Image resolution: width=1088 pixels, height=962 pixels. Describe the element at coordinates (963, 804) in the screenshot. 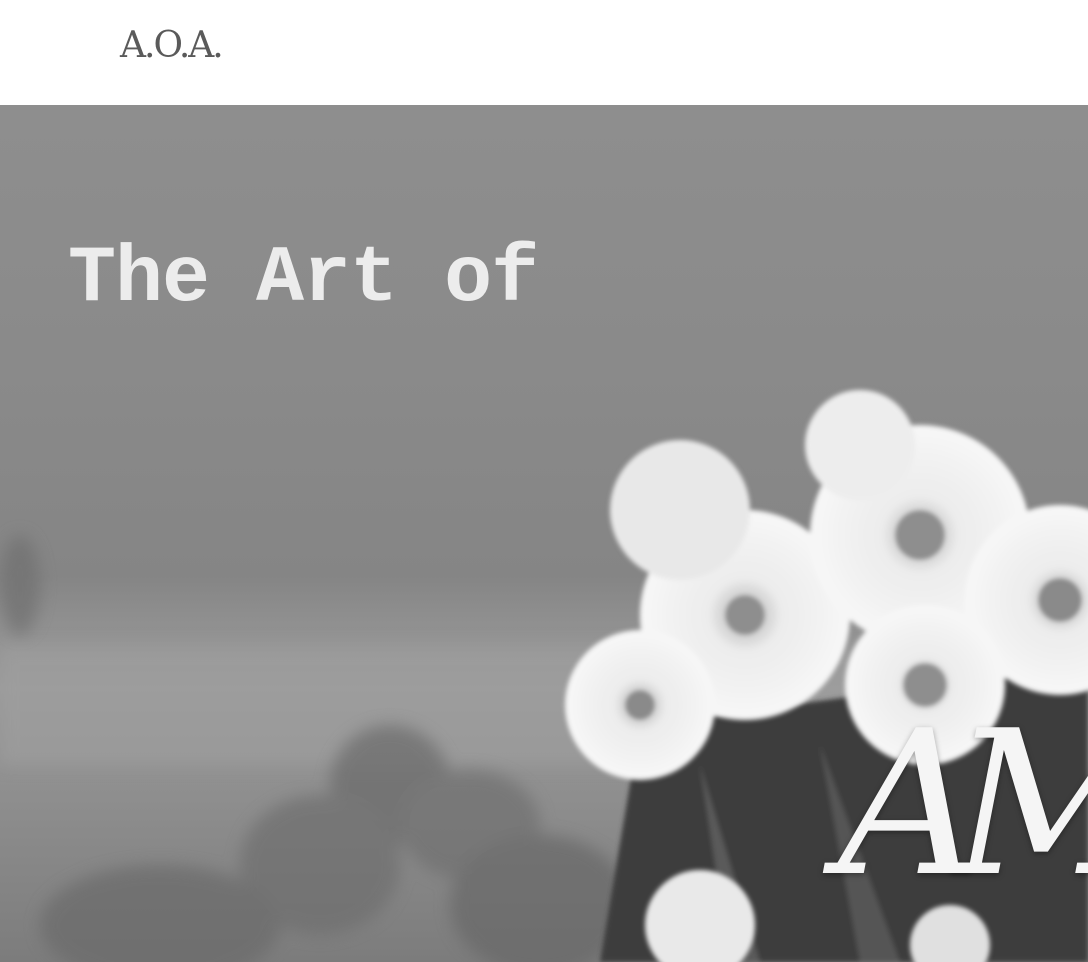

I see `hero-monogram: AM` at that location.